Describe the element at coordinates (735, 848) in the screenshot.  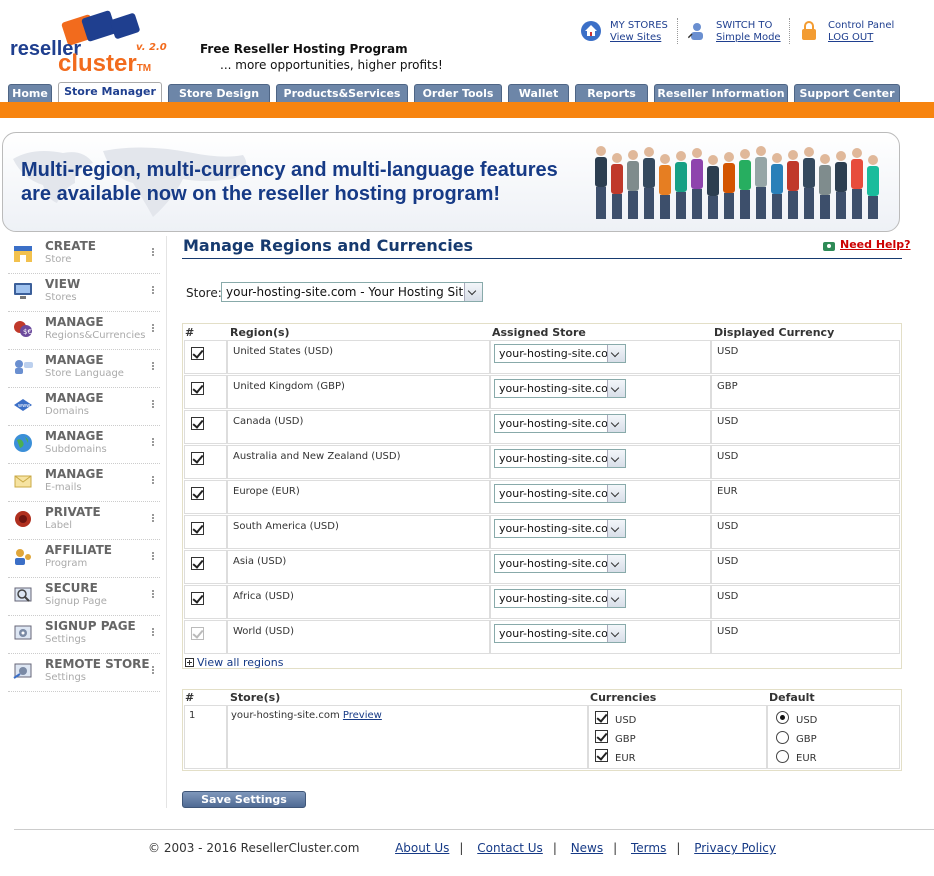
I see `footer-link-privacy: Privacy Policy` at that location.